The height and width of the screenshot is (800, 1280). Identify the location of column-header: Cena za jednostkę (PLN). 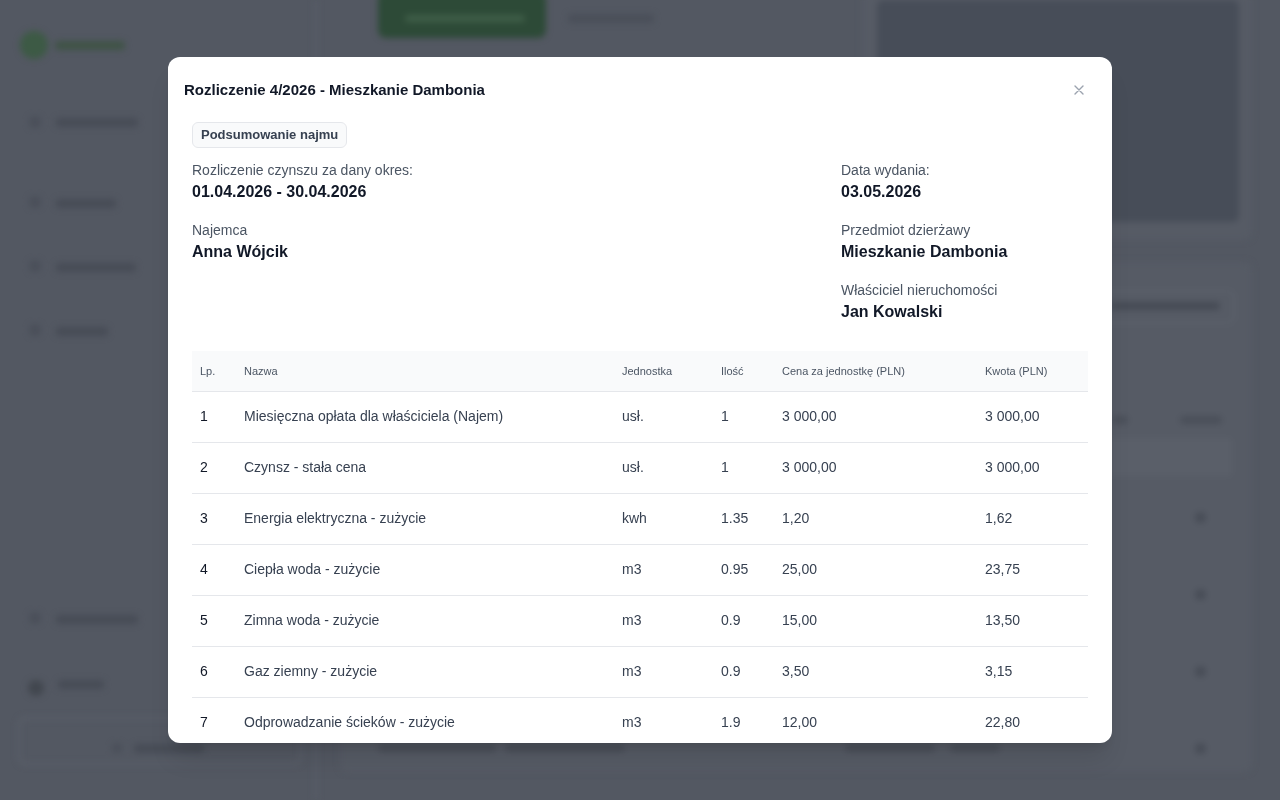
(875, 371).